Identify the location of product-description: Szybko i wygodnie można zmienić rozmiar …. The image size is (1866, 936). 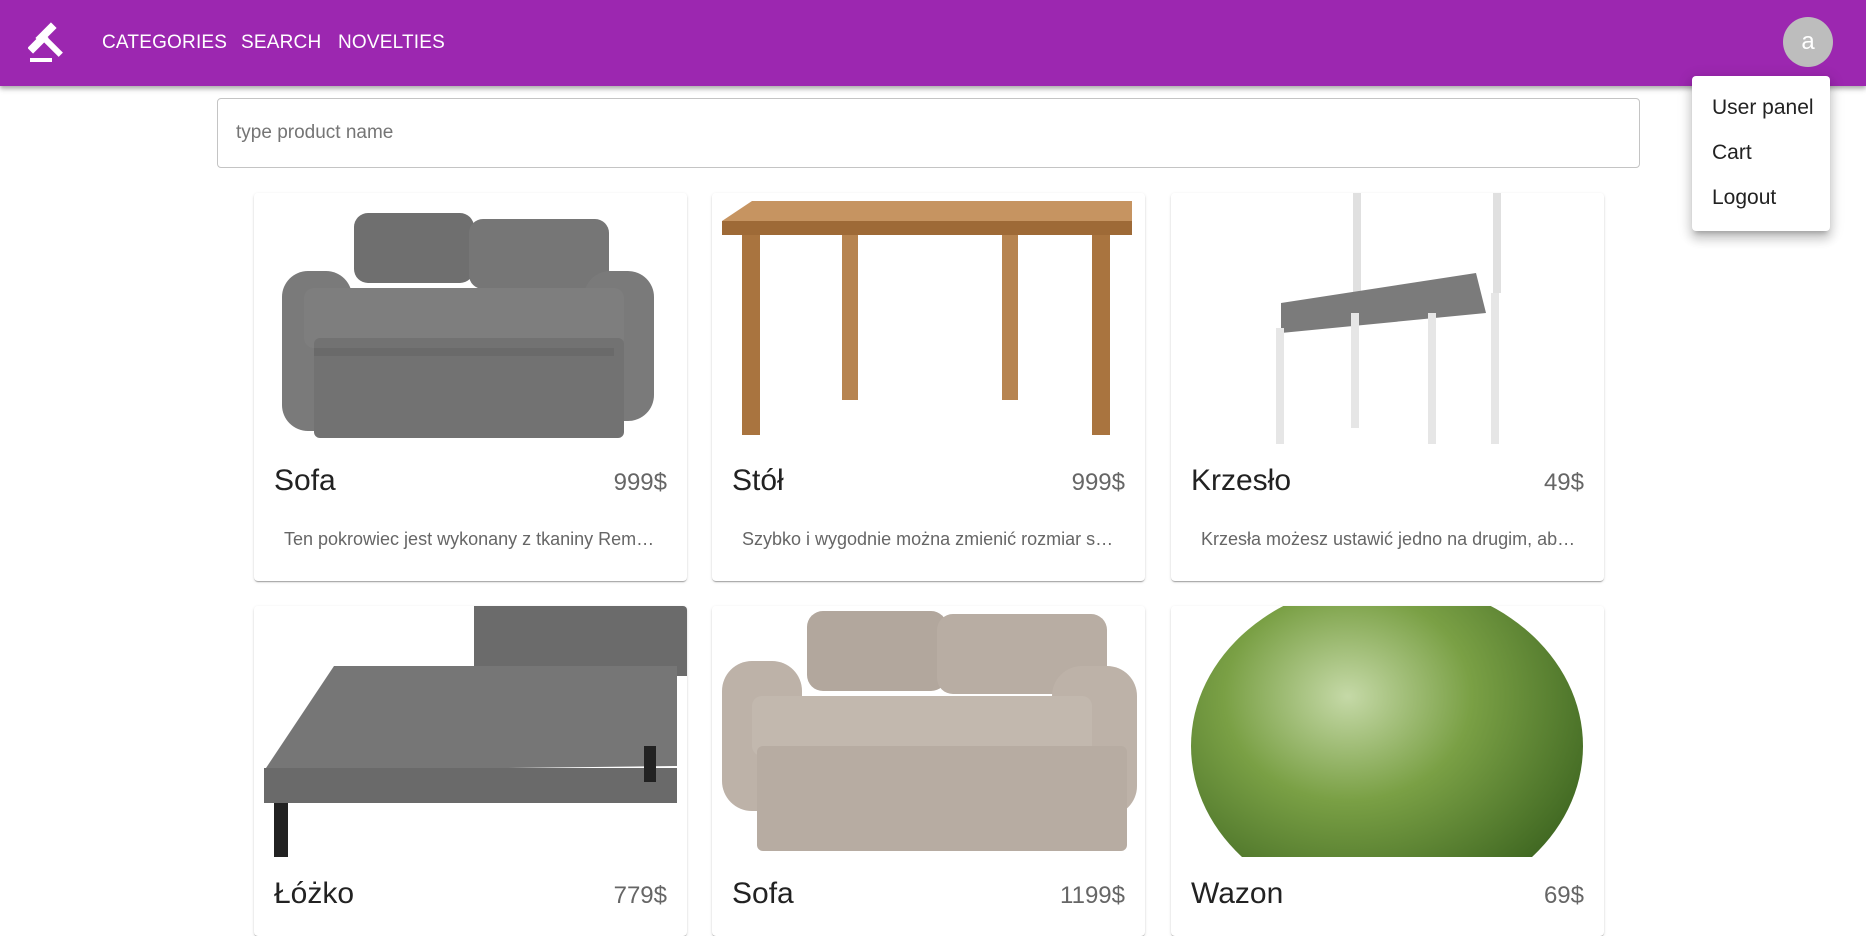
(929, 539).